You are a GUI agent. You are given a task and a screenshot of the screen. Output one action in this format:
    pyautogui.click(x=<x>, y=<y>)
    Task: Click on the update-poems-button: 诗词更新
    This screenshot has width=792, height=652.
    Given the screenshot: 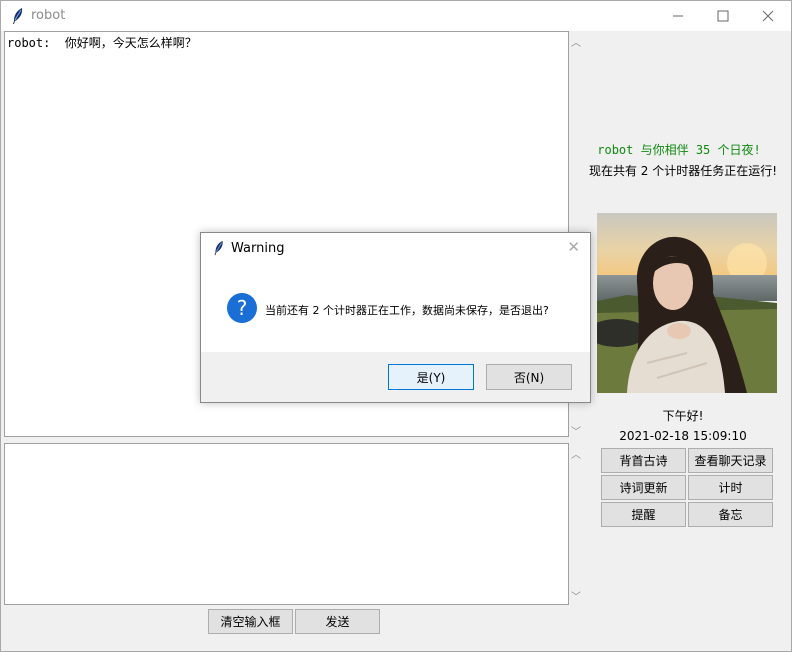 What is the action you would take?
    pyautogui.click(x=643, y=487)
    